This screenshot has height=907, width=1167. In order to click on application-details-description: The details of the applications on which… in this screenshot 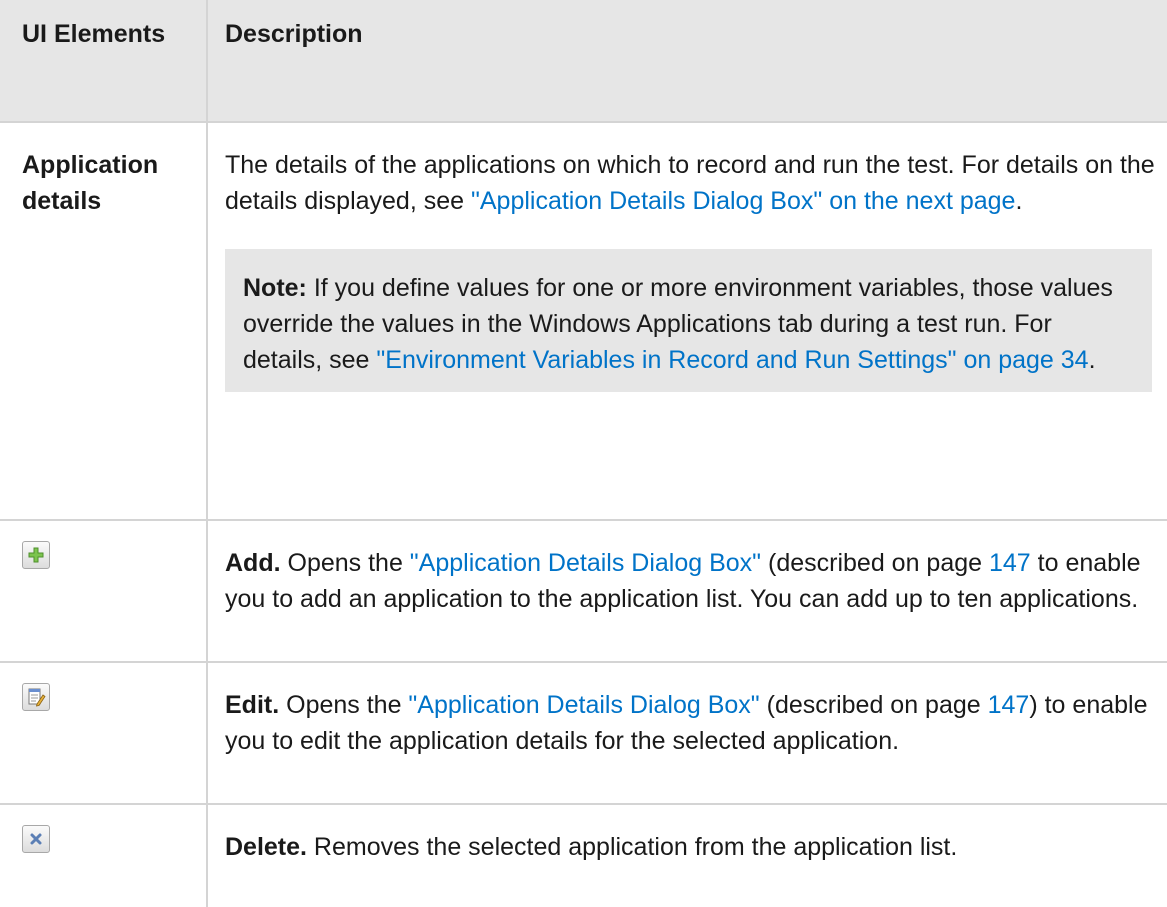, I will do `click(693, 183)`.